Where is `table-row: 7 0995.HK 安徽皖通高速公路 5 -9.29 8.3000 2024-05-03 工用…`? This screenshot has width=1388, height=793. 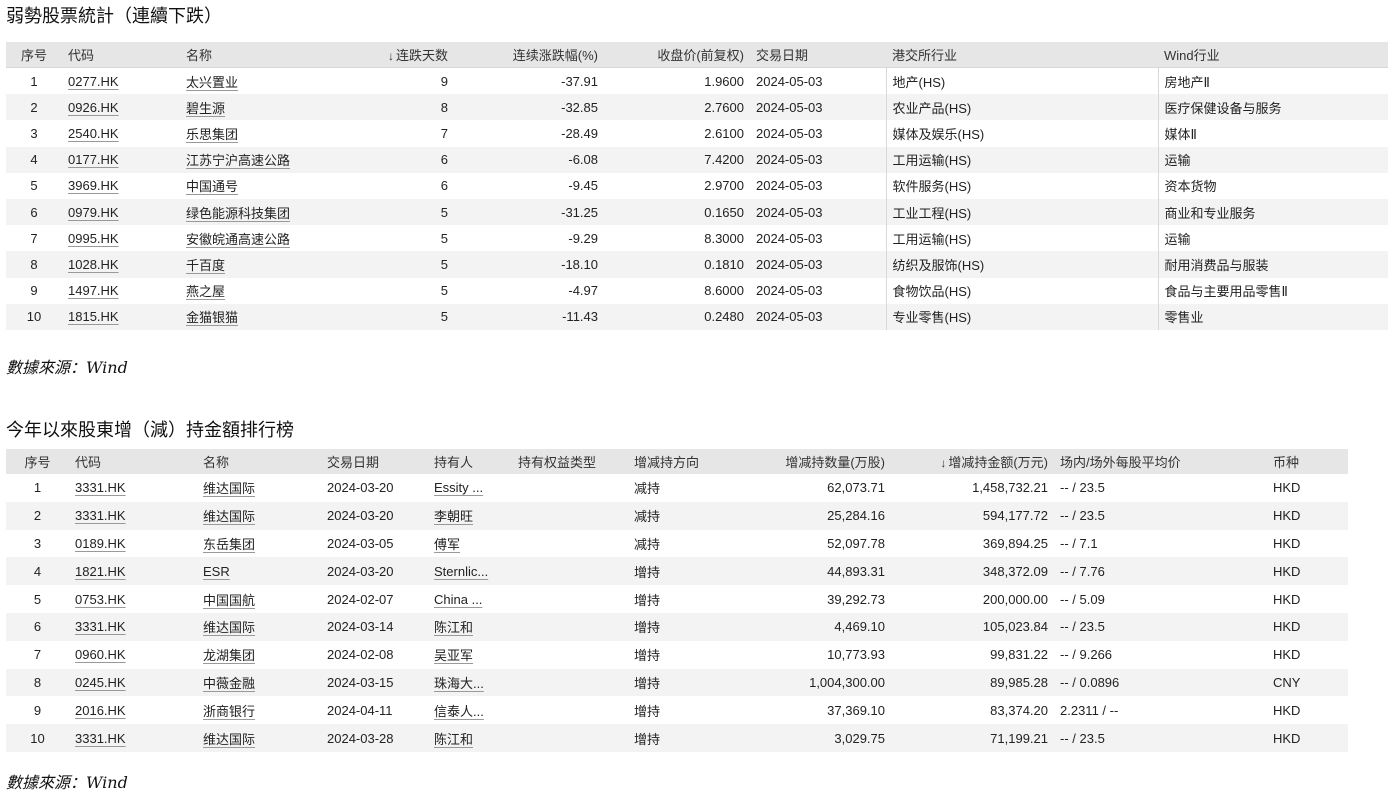 table-row: 7 0995.HK 安徽皖通高速公路 5 -9.29 8.3000 2024-05-03 工用… is located at coordinates (697, 238).